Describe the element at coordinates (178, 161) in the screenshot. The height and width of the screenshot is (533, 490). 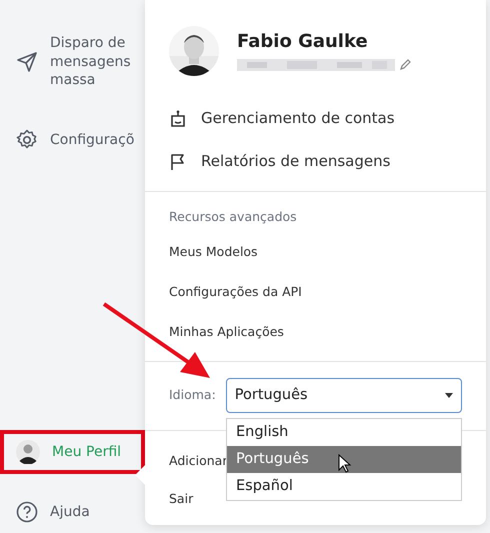
I see `flag-icon` at that location.